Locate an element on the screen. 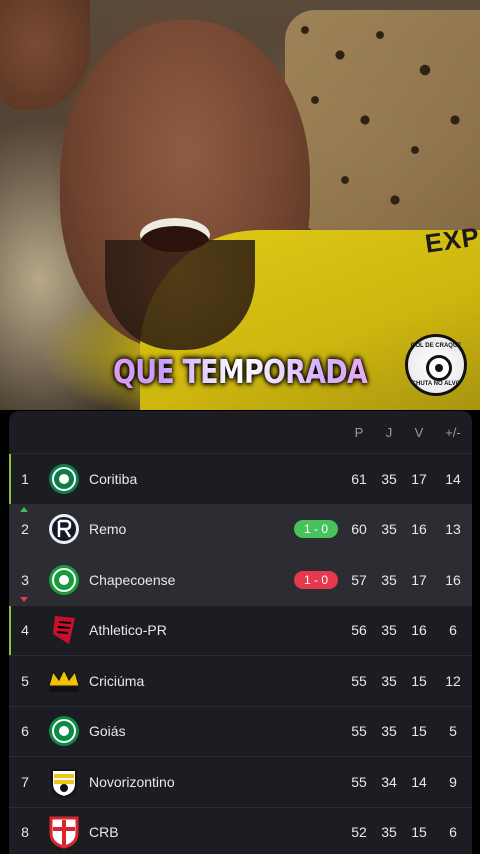  table-row: 2 Remo 1 - 0 60 35 16 13 is located at coordinates (240, 529).